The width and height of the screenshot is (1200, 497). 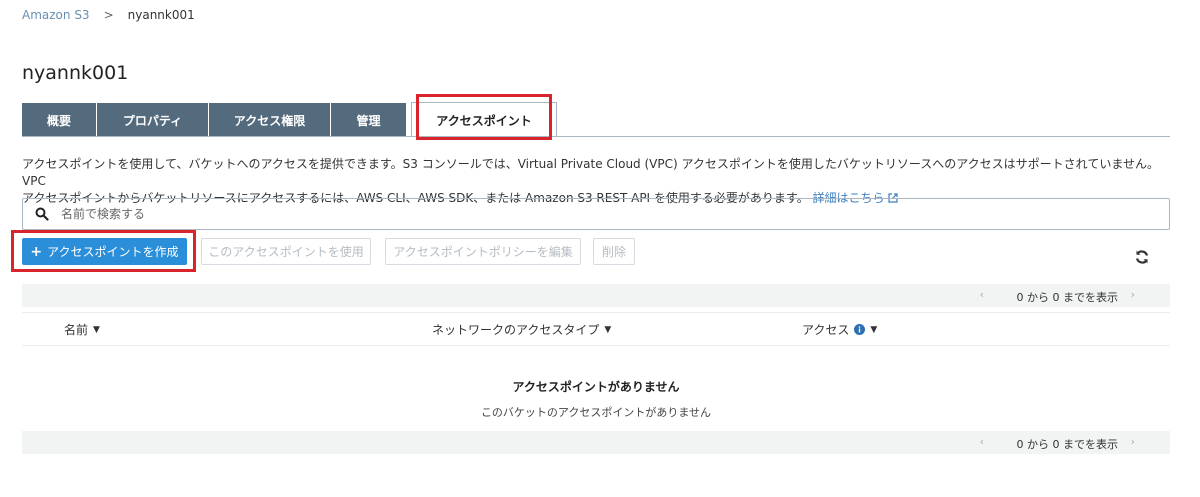 What do you see at coordinates (982, 441) in the screenshot?
I see `pager-prev-bottom: ‹` at bounding box center [982, 441].